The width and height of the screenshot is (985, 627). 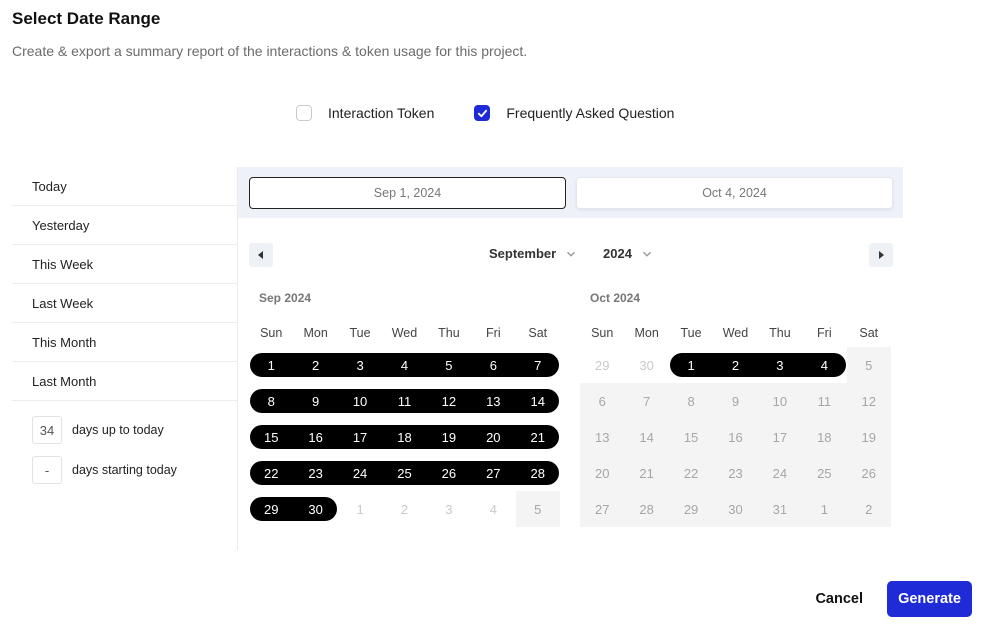 I want to click on day-cell: 25, so click(x=405, y=473).